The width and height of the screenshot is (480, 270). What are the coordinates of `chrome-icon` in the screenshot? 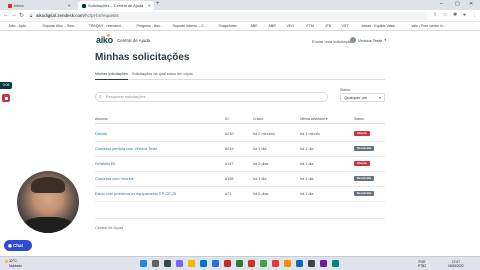 It's located at (215, 263).